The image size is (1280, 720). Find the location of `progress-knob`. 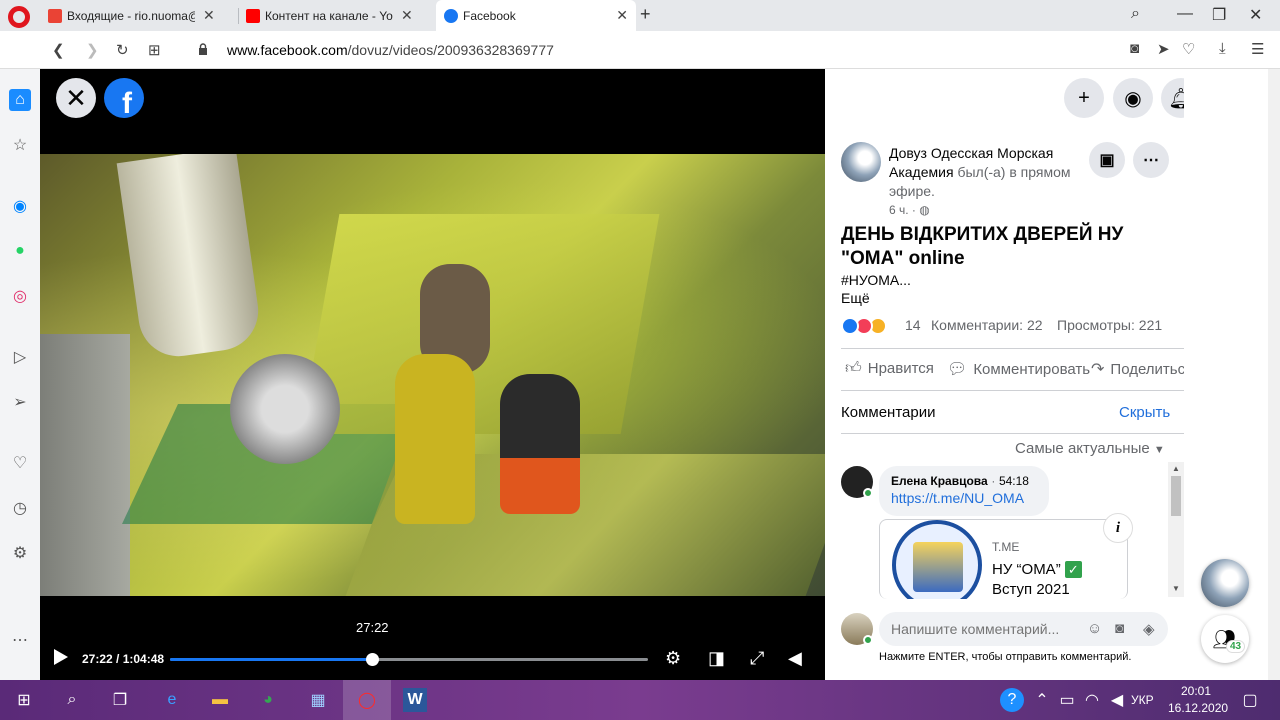

progress-knob is located at coordinates (373, 659).